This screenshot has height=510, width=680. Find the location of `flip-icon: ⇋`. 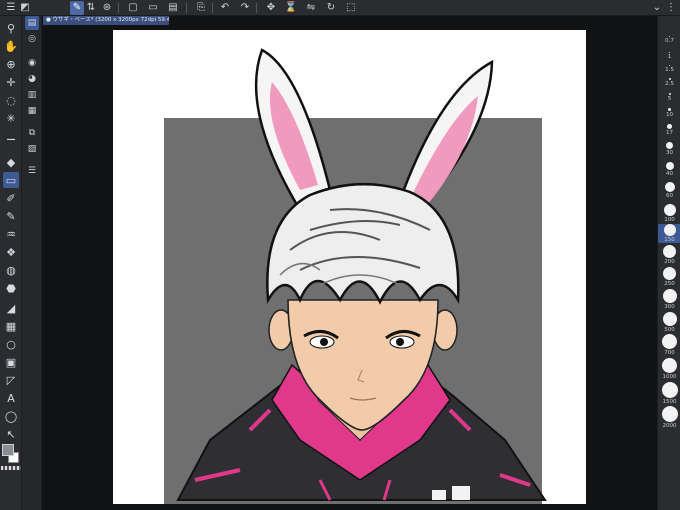

flip-icon: ⇋ is located at coordinates (311, 8).